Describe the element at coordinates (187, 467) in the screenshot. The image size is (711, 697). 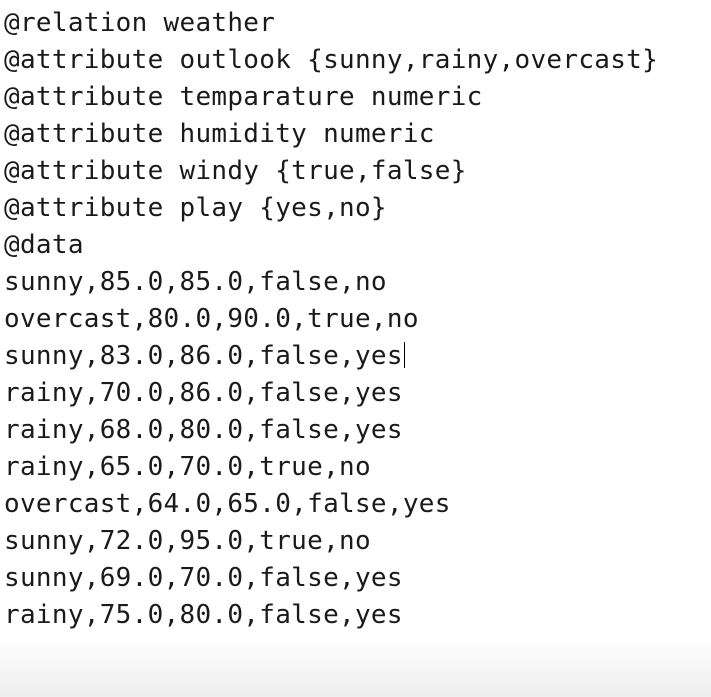
I see `data-row: rainy,65.0,70.0,true,no` at that location.